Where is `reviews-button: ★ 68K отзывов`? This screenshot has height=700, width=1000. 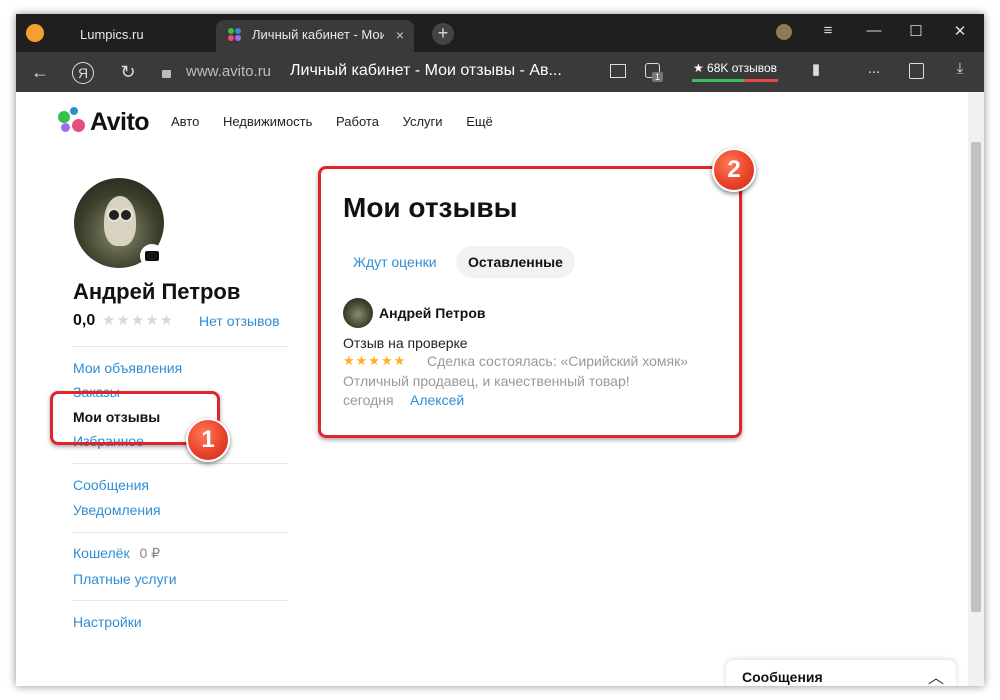 reviews-button: ★ 68K отзывов is located at coordinates (735, 71).